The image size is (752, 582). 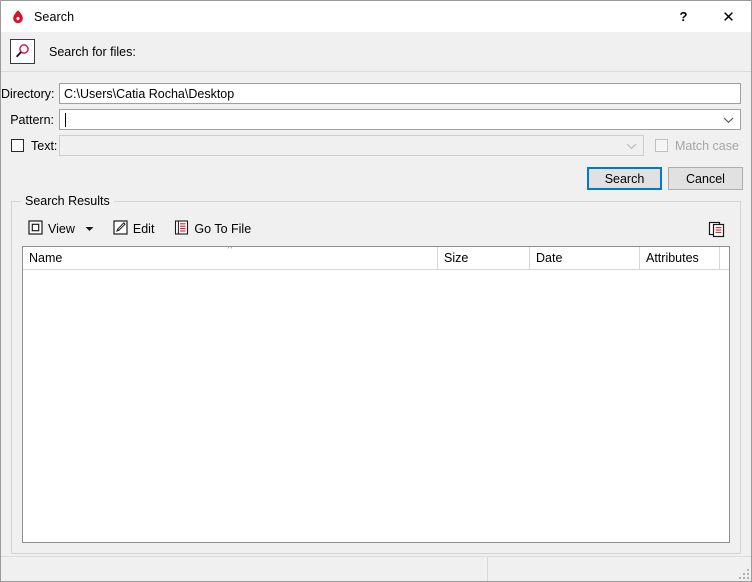 I want to click on caret-down-icon, so click(x=90, y=229).